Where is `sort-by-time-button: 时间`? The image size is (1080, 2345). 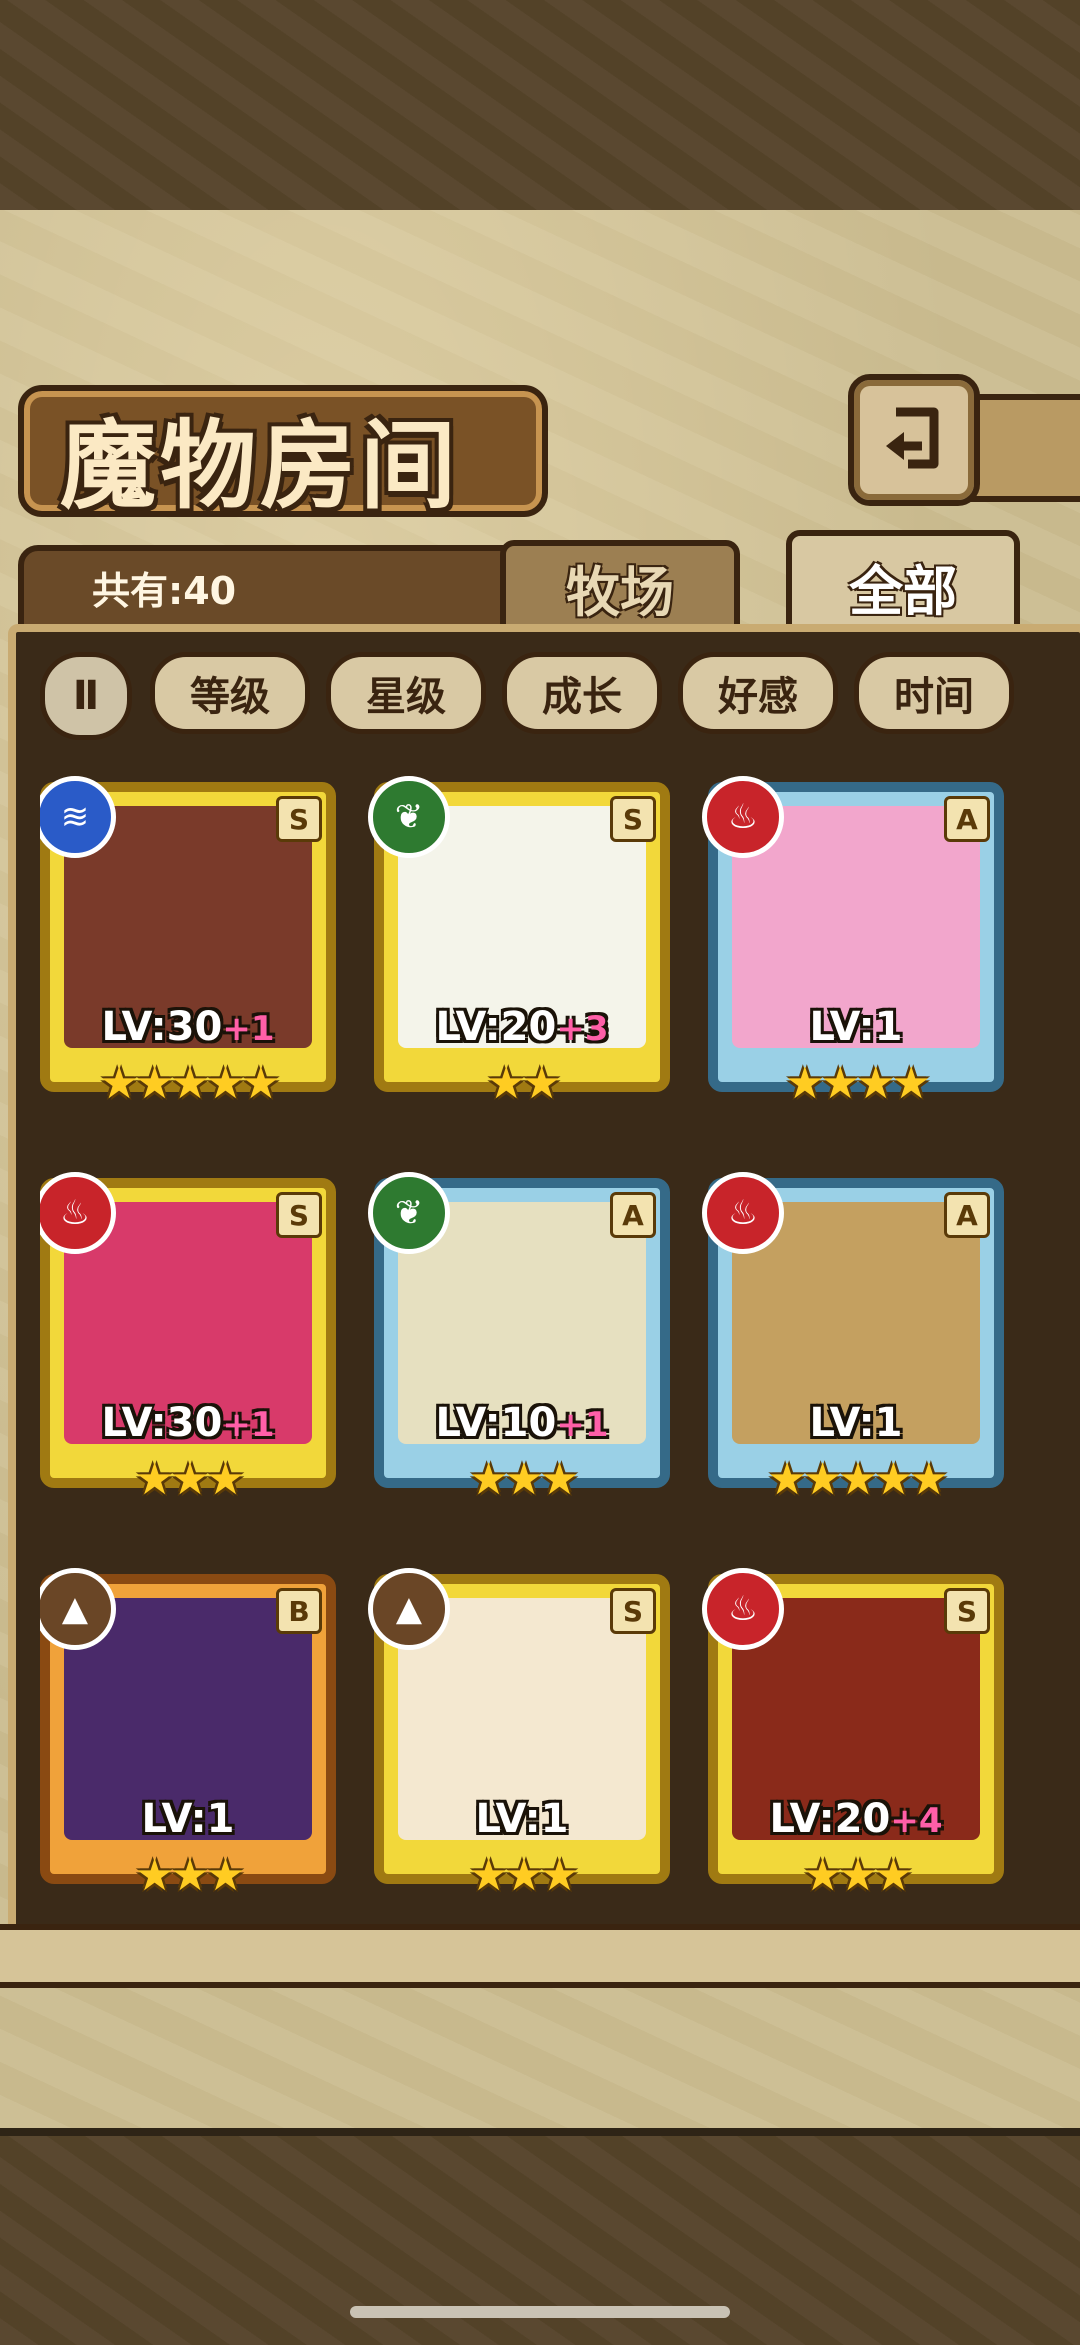 sort-by-time-button: 时间 is located at coordinates (934, 693).